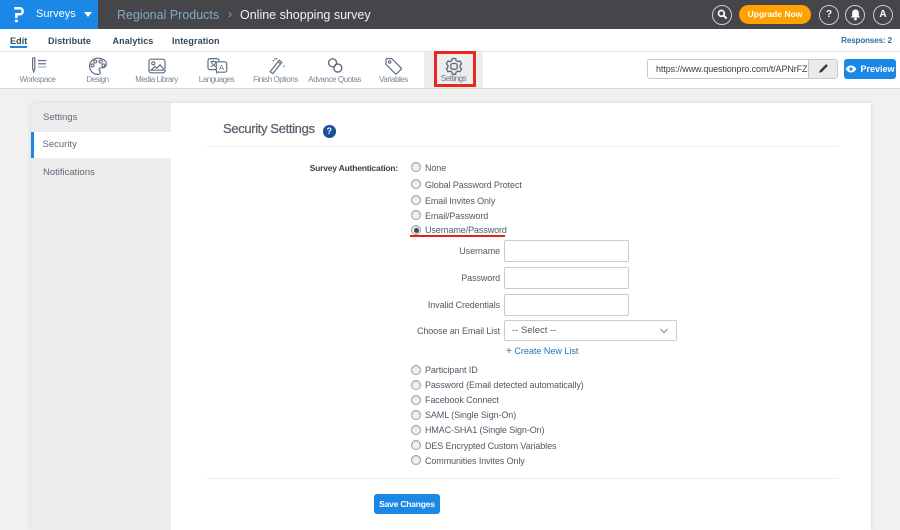 This screenshot has width=900, height=530. Describe the element at coordinates (221, 67) in the screenshot. I see `svg-text: A` at that location.